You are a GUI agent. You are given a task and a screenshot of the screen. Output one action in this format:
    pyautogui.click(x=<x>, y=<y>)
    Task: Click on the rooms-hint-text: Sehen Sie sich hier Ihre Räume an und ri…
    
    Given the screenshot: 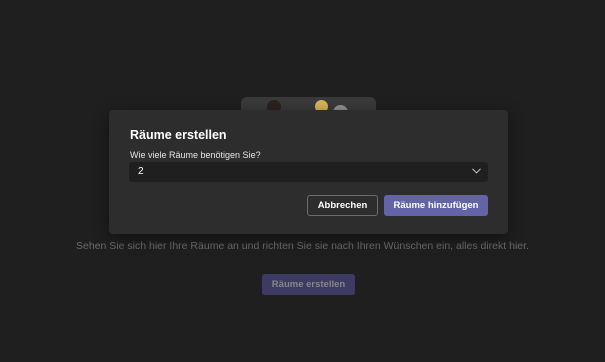 What is the action you would take?
    pyautogui.click(x=302, y=246)
    